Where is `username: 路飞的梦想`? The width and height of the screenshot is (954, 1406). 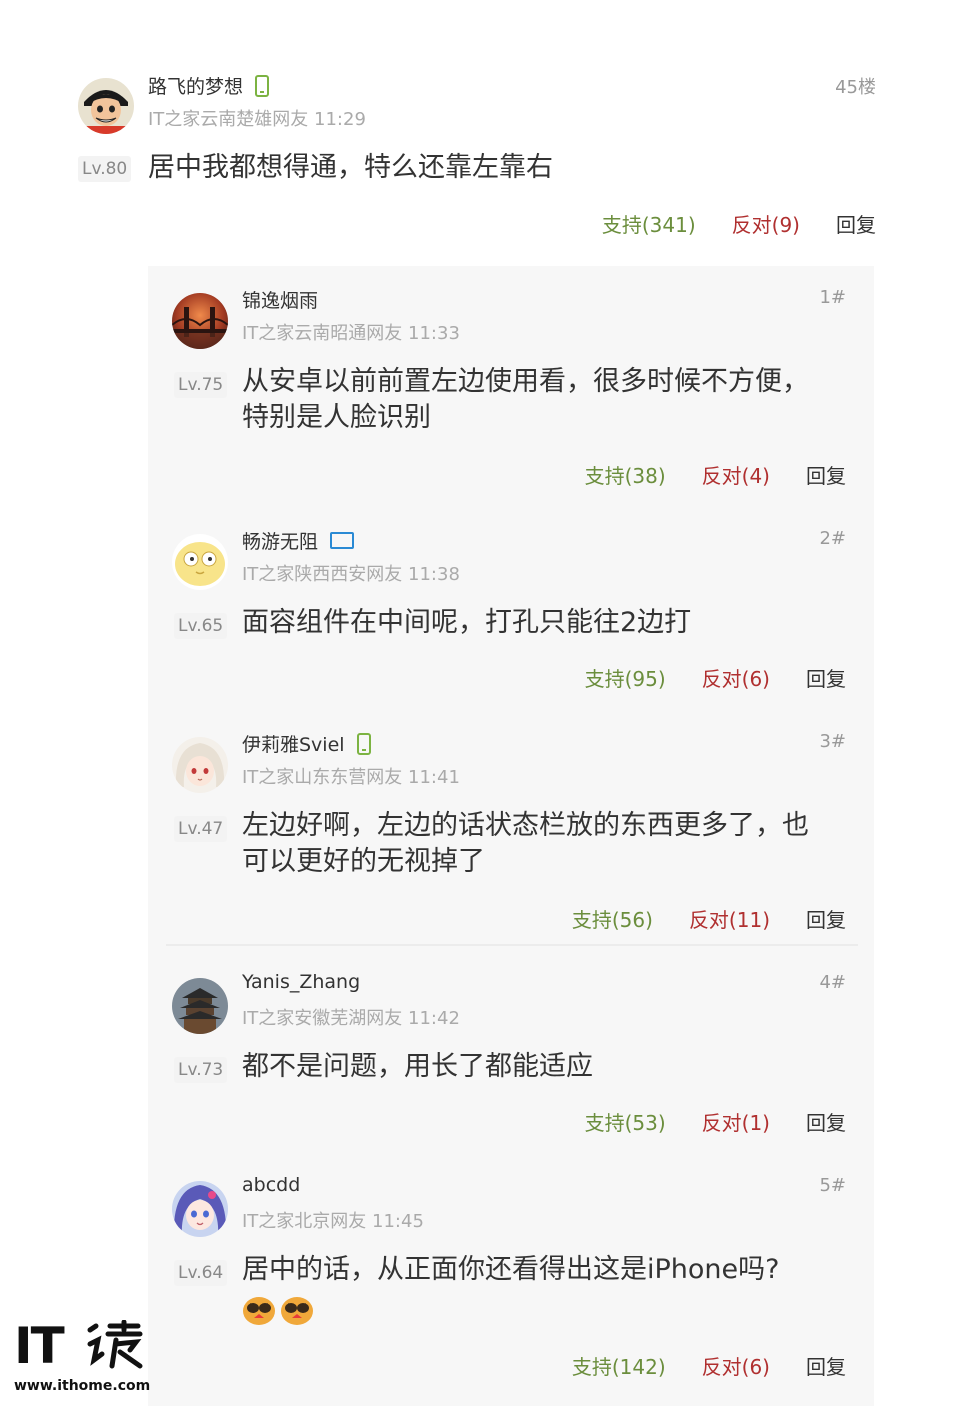
username: 路飞的梦想 is located at coordinates (209, 85).